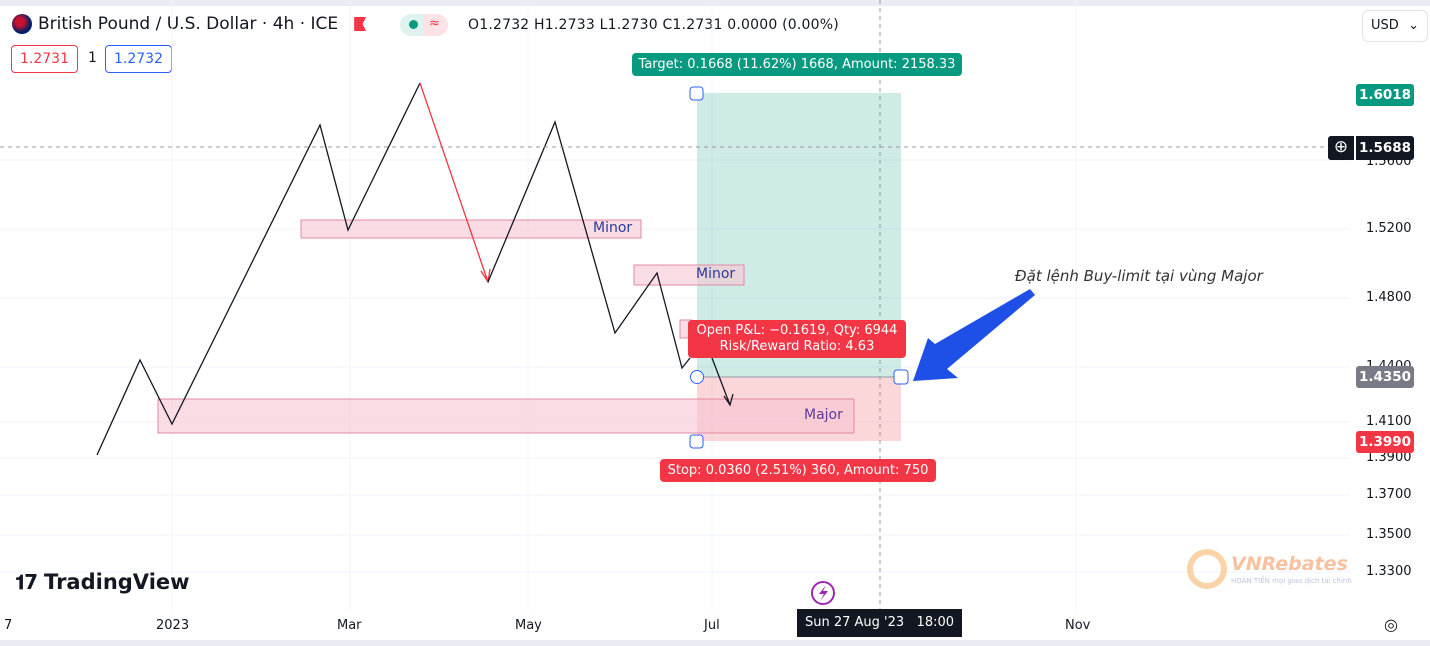 This screenshot has height=646, width=1430. I want to click on minor-zone-2-label: Minor, so click(716, 274).